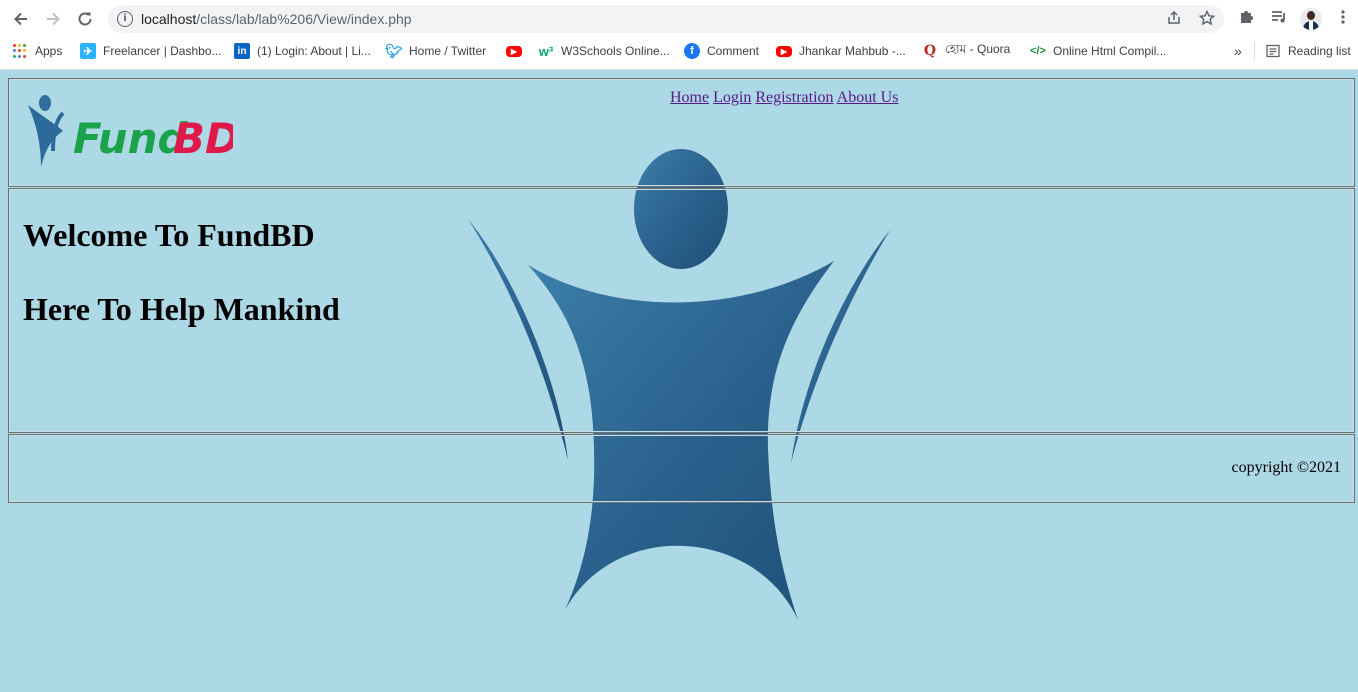 Image resolution: width=1358 pixels, height=692 pixels. I want to click on reading-list-button: Reading list, so click(1308, 51).